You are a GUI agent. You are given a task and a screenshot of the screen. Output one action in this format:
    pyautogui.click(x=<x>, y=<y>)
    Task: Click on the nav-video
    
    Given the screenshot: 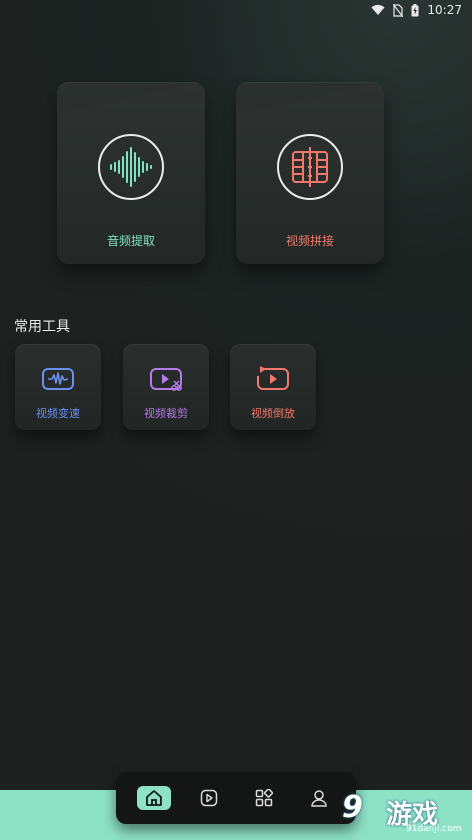 What is the action you would take?
    pyautogui.click(x=209, y=798)
    